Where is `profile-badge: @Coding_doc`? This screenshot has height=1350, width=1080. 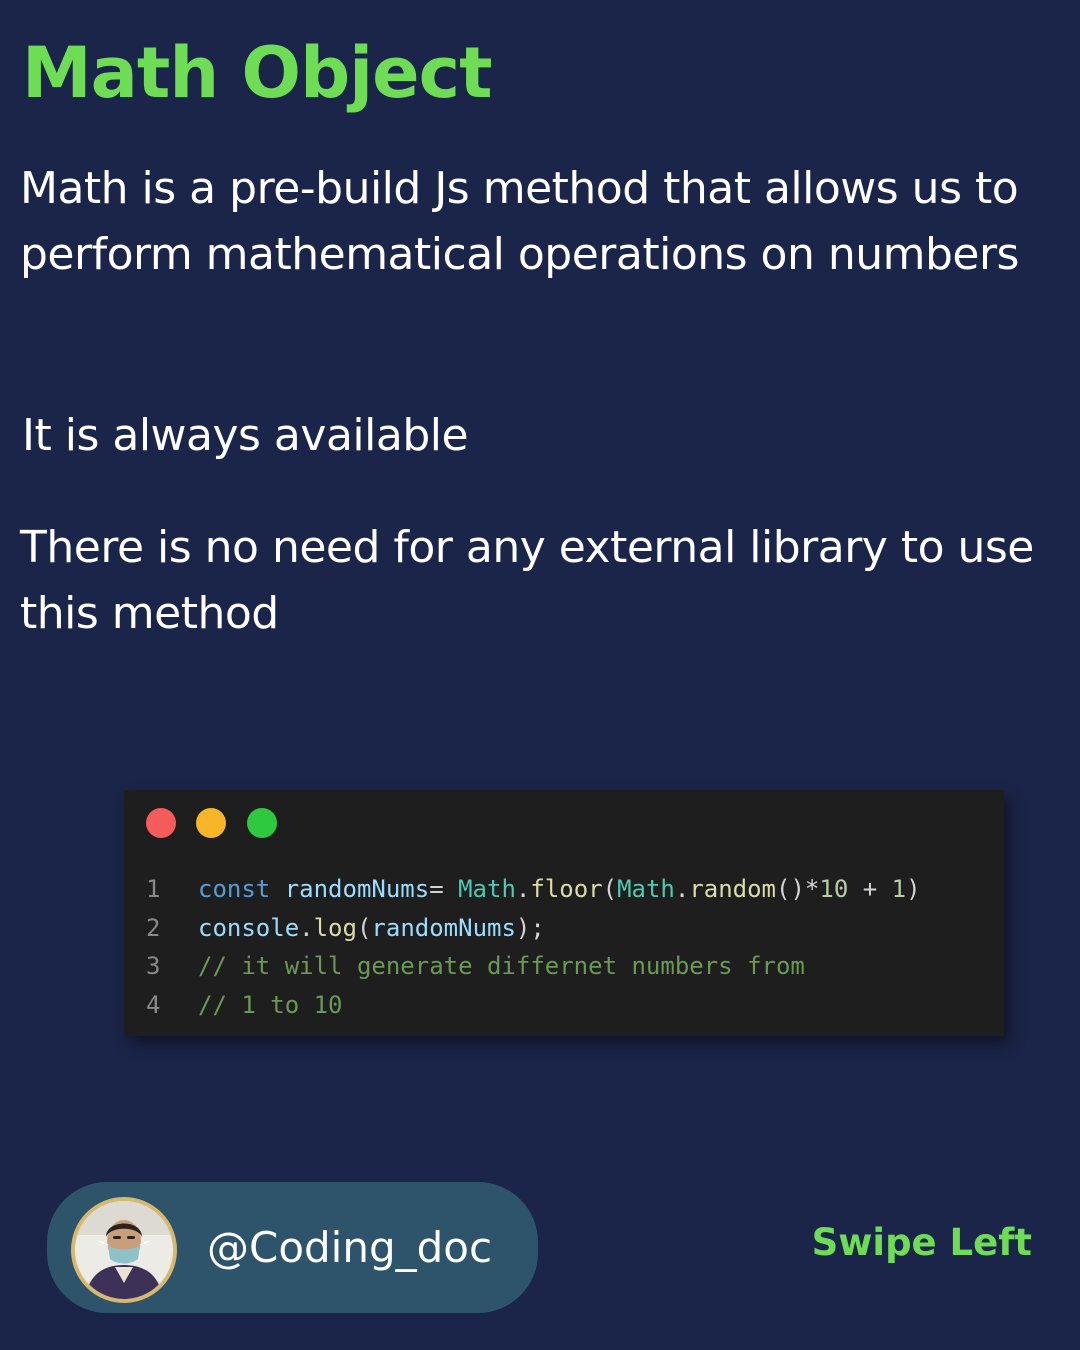 profile-badge: @Coding_doc is located at coordinates (292, 1247).